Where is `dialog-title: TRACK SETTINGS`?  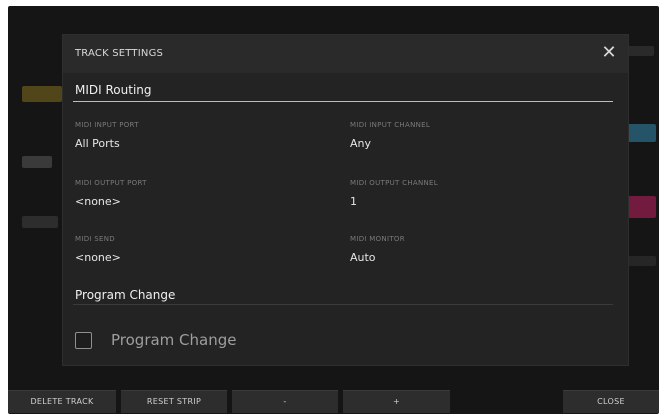
dialog-title: TRACK SETTINGS is located at coordinates (119, 53).